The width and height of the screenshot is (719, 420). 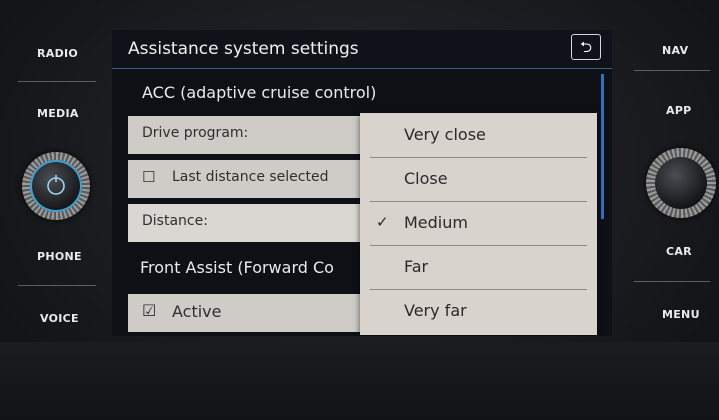 What do you see at coordinates (382, 222) in the screenshot?
I see `checkmark-icon: ✓` at bounding box center [382, 222].